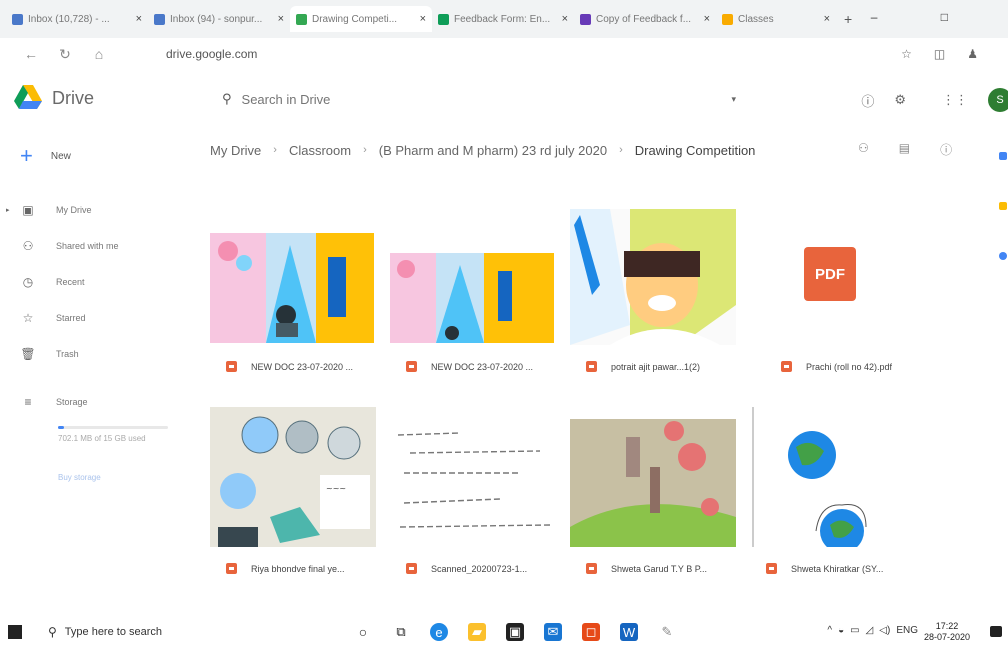 The width and height of the screenshot is (1008, 647). I want to click on task-view-icon: ⧉, so click(401, 632).